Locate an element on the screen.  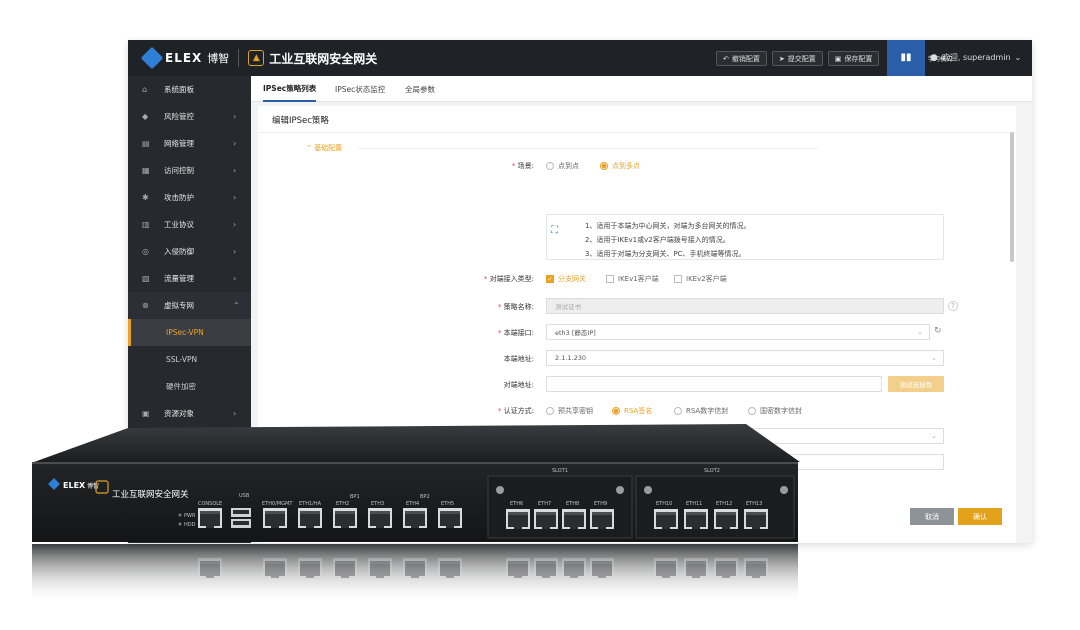
local-id-label: 本端ID: is located at coordinates (522, 463).